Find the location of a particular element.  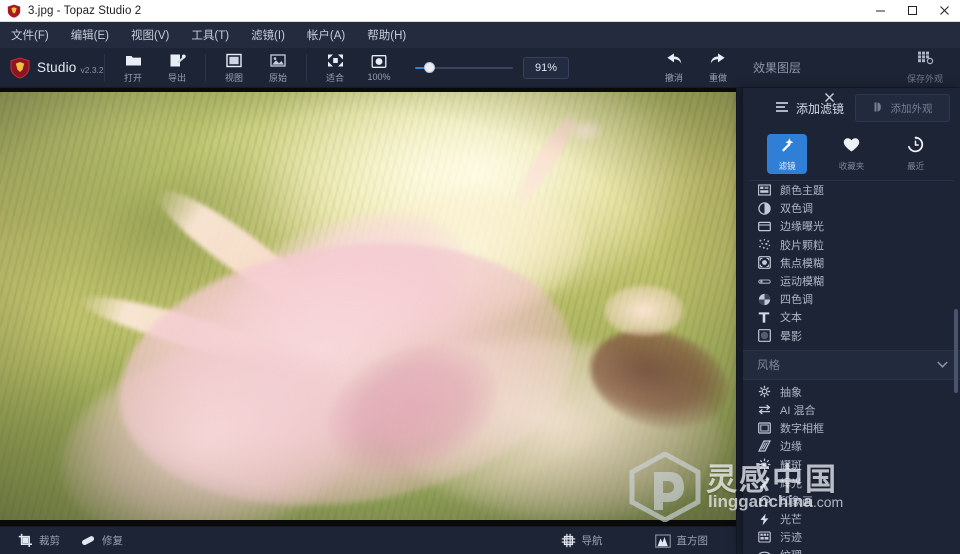

navigator-grid-icon is located at coordinates (568, 540).